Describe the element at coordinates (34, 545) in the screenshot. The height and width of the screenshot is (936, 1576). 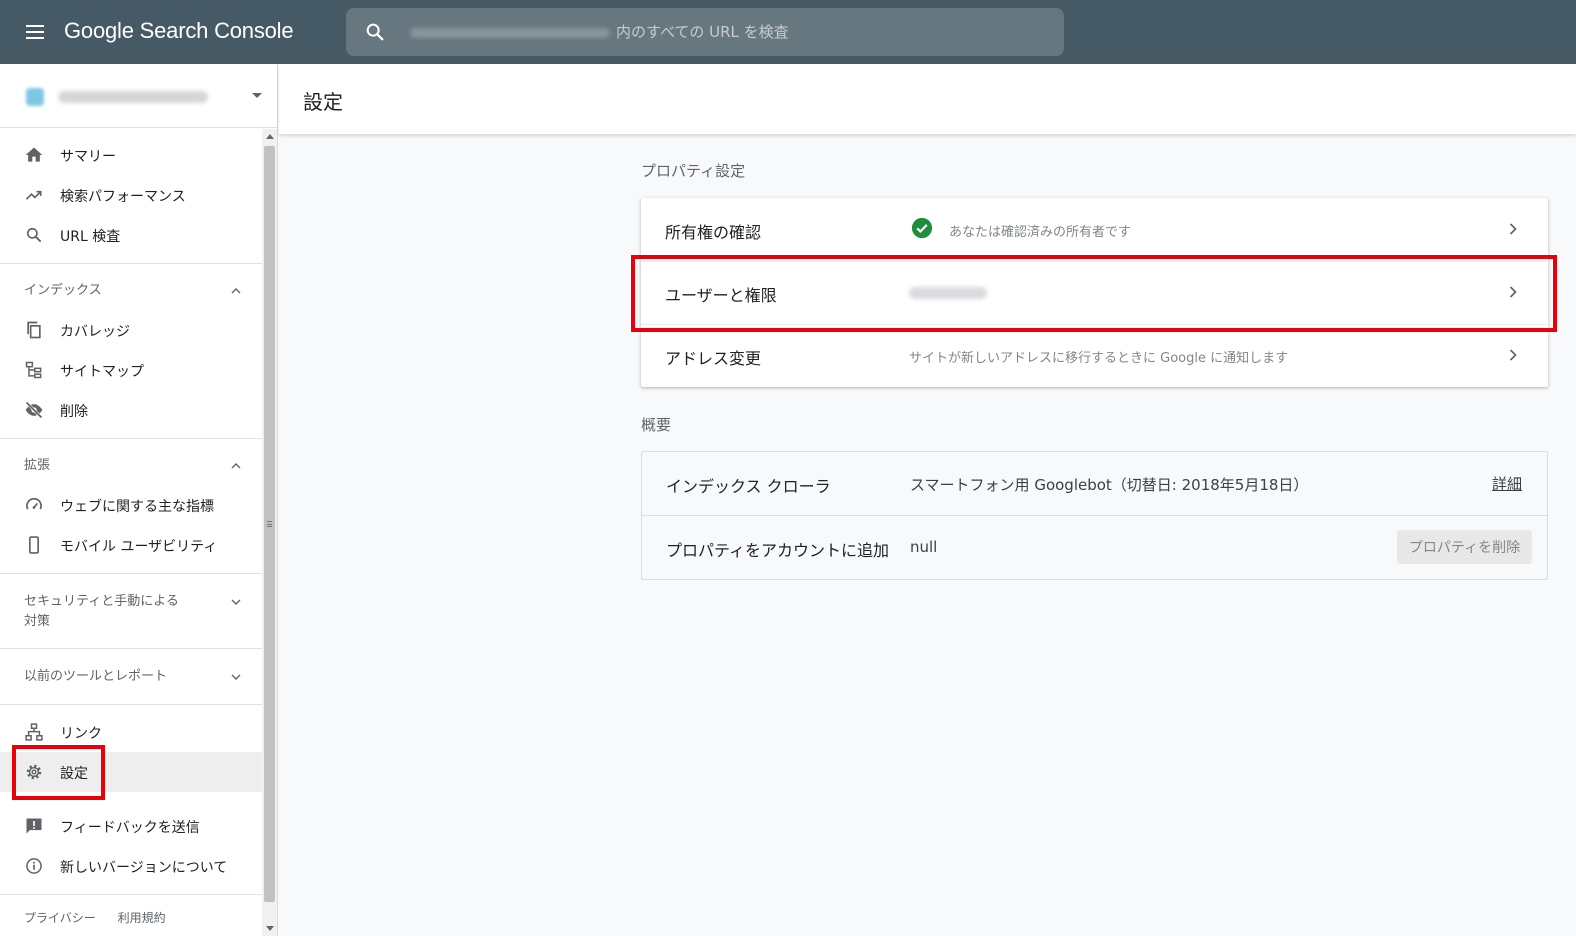
I see `smartphone-icon` at that location.